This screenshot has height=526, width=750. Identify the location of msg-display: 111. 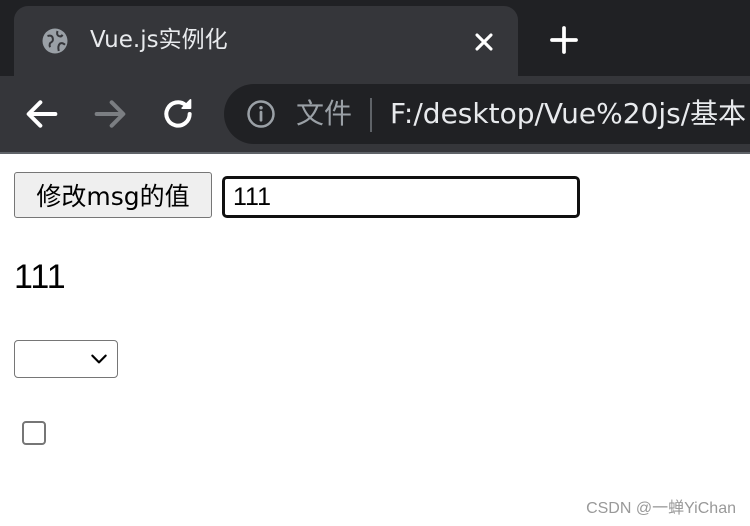
(40, 277).